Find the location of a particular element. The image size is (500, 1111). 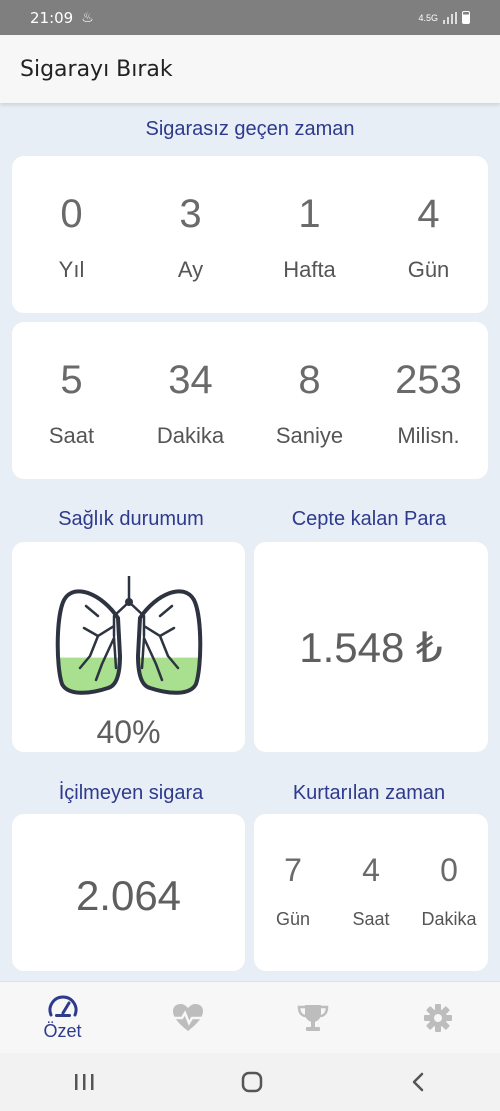

battery-icon is located at coordinates (466, 17).